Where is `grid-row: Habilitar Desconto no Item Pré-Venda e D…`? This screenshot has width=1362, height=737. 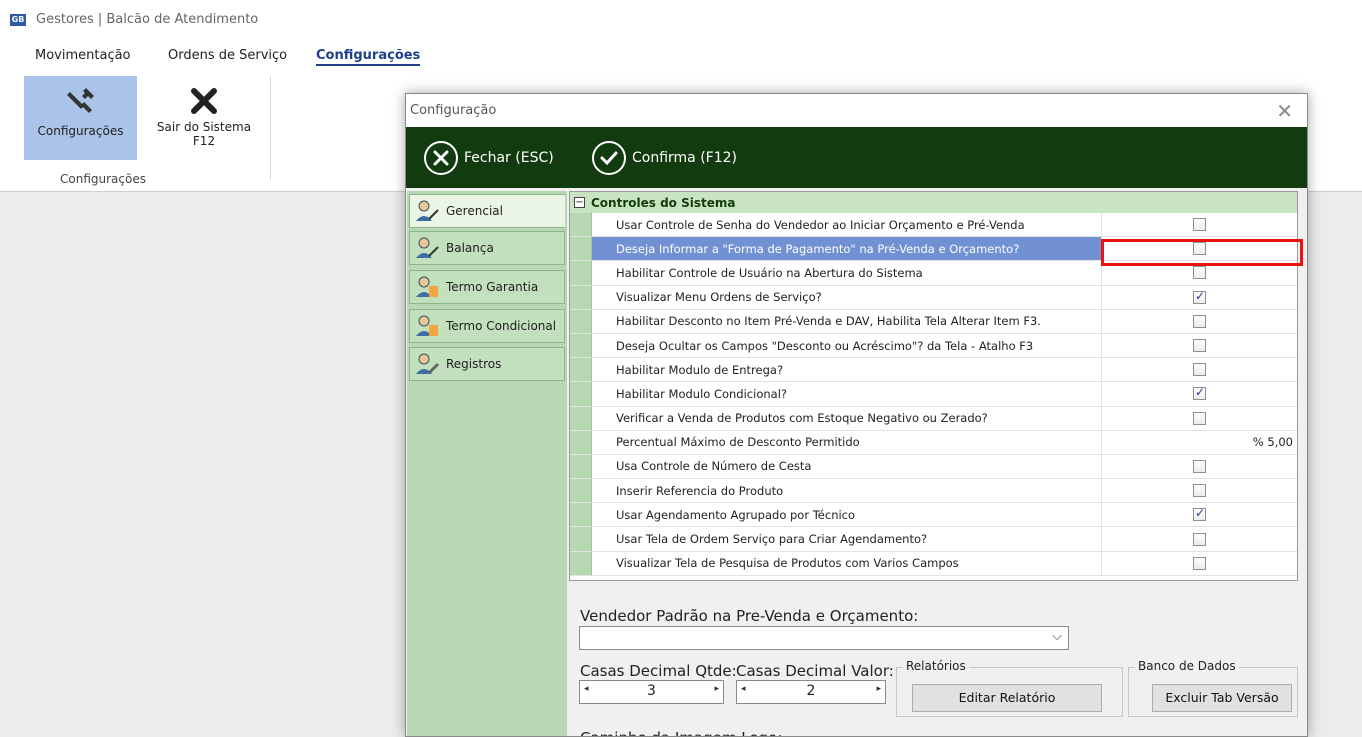
grid-row: Habilitar Desconto no Item Pré-Venda e D… is located at coordinates (933, 321).